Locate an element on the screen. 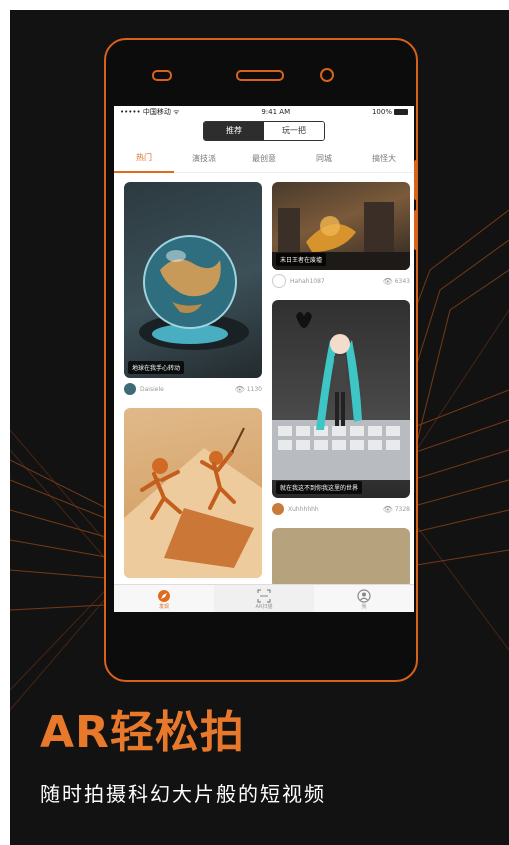 This screenshot has height=845, width=509. video-card: 末日王者在废墟 Hahah1087 👁 6343 is located at coordinates (341, 236).